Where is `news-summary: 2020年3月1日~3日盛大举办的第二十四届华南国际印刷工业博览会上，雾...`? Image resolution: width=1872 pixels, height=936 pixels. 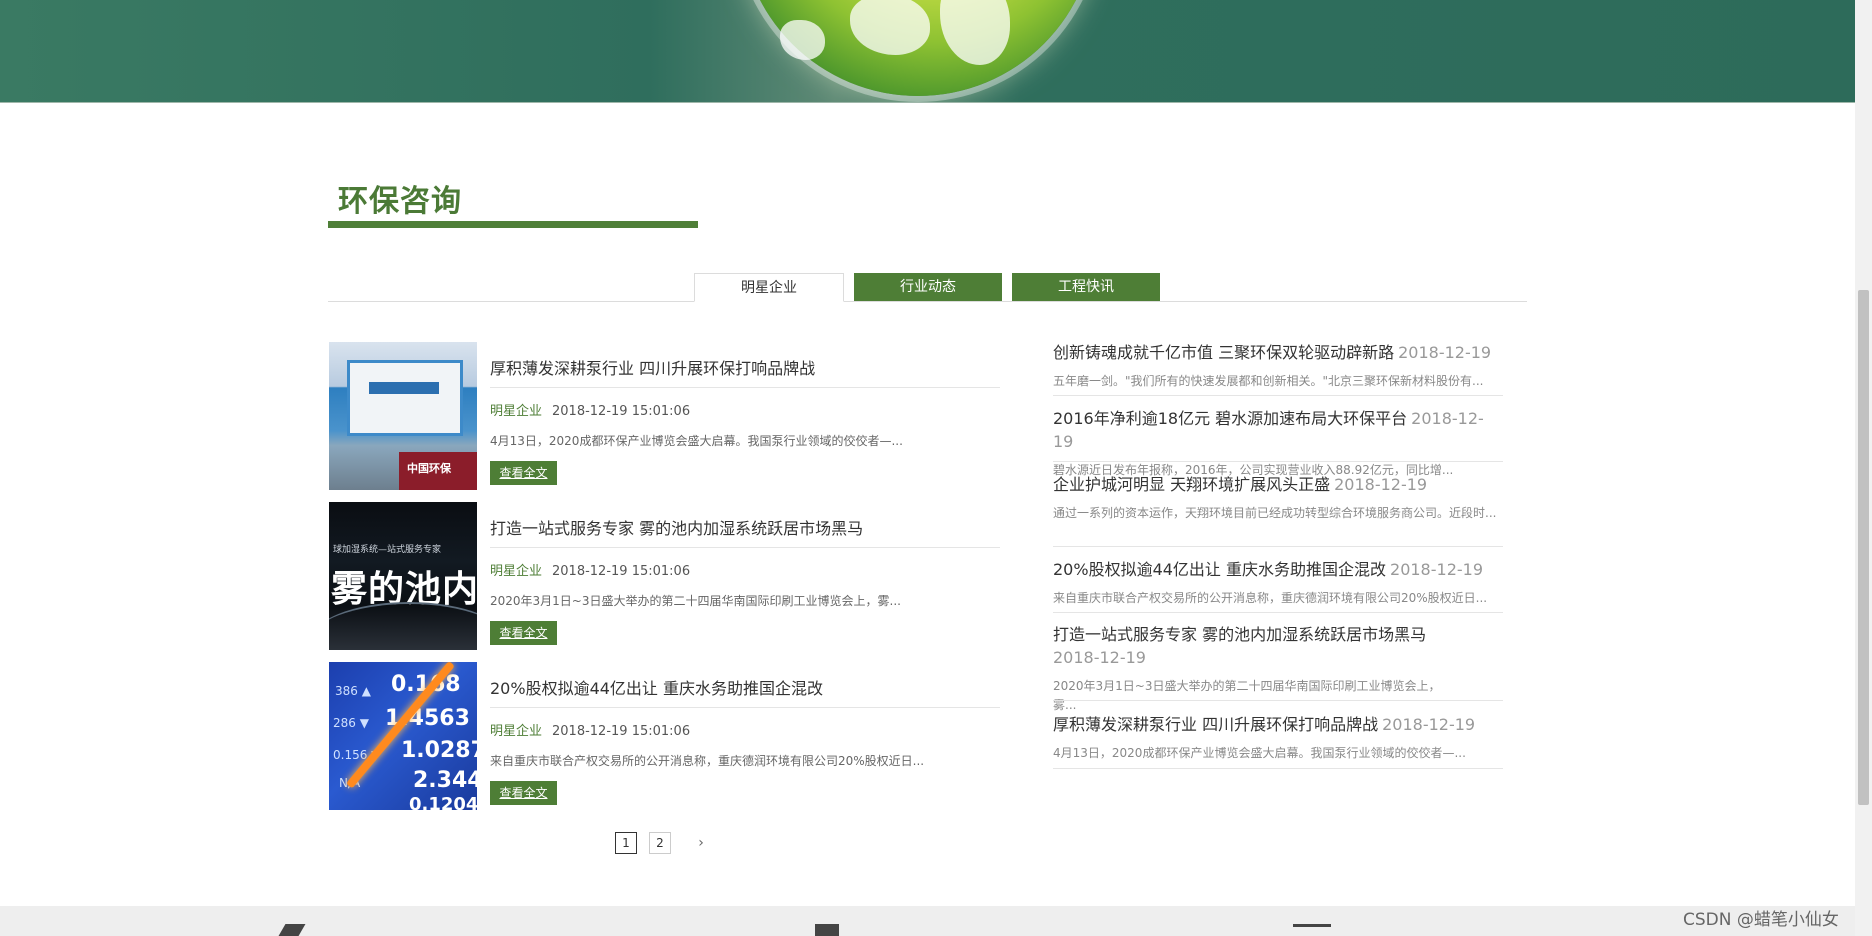 news-summary: 2020年3月1日~3日盛大举办的第二十四届华南国际印刷工业博览会上，雾... is located at coordinates (695, 601).